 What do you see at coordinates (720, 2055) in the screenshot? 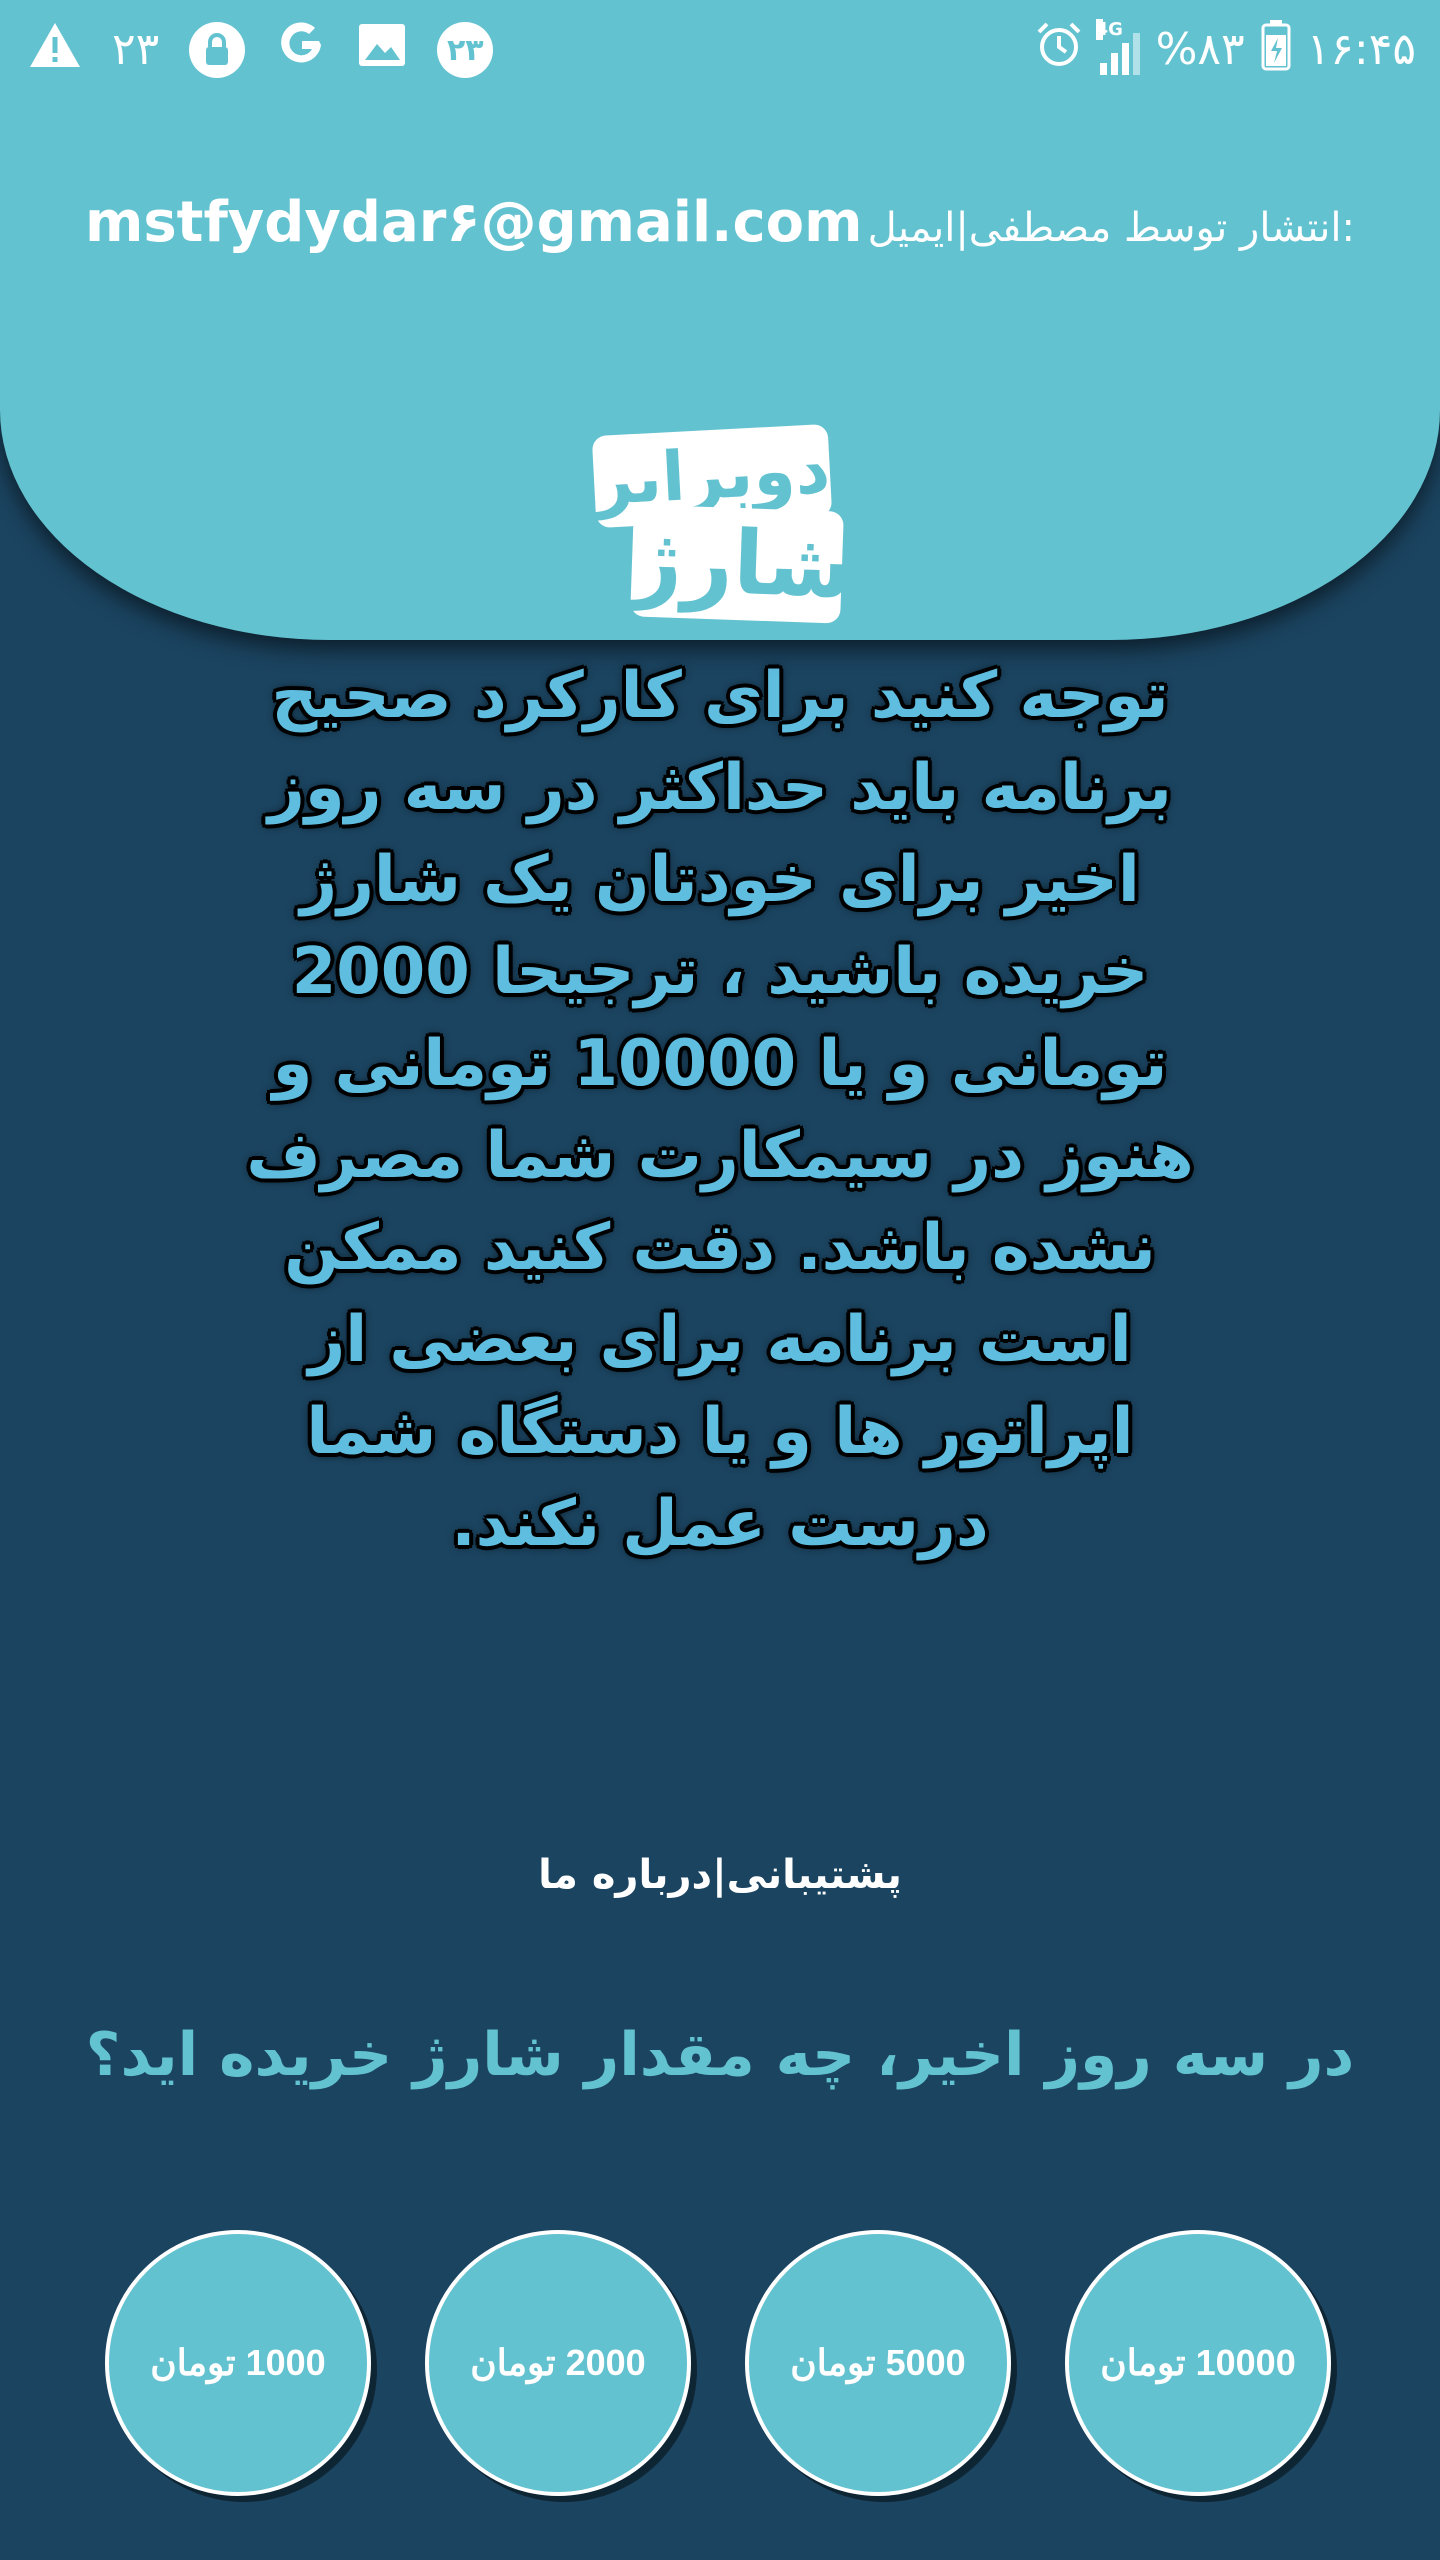
I see `question-title: در سه روز اخیر، چه مقدار شارژ خریده اید؟` at bounding box center [720, 2055].